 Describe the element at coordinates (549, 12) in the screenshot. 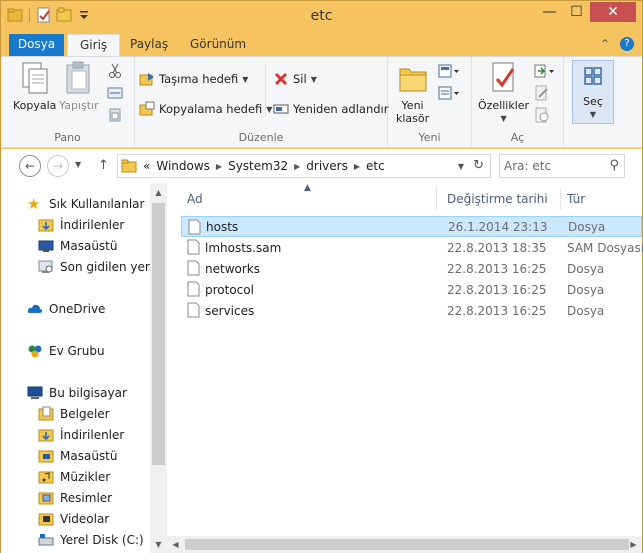

I see `minimize-button: —` at that location.